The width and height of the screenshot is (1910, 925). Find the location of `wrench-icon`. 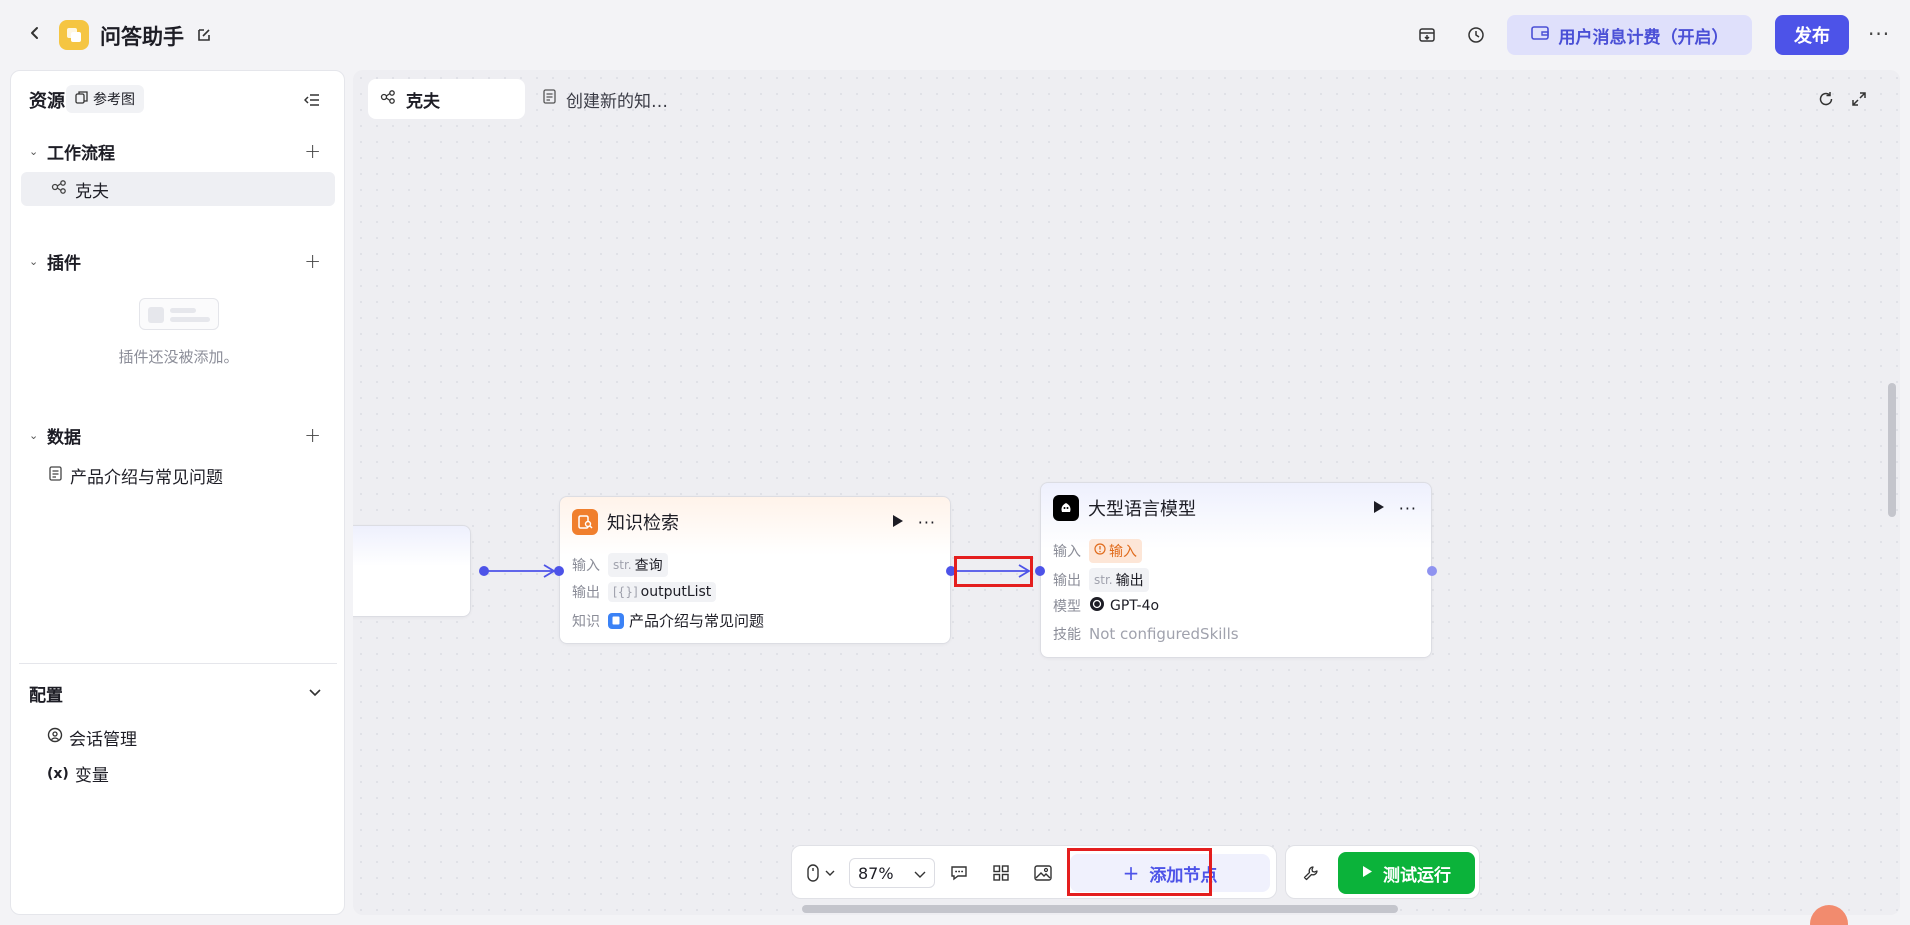

wrench-icon is located at coordinates (1311, 873).